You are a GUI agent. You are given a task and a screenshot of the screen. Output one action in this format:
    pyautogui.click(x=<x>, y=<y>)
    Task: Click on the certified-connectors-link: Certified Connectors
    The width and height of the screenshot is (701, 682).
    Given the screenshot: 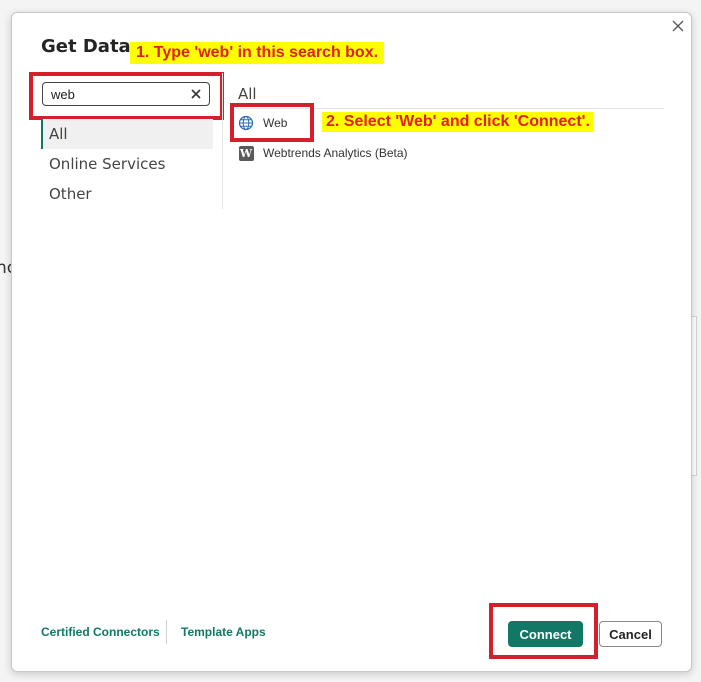 What is the action you would take?
    pyautogui.click(x=100, y=632)
    